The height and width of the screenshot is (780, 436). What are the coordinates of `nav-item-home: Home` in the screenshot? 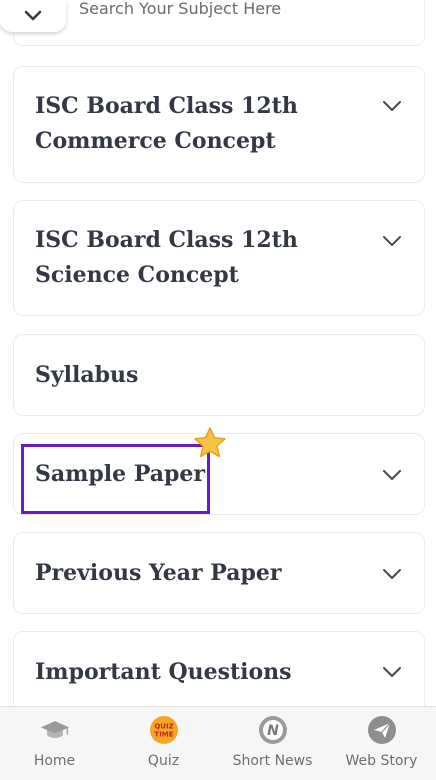 It's located at (54, 743).